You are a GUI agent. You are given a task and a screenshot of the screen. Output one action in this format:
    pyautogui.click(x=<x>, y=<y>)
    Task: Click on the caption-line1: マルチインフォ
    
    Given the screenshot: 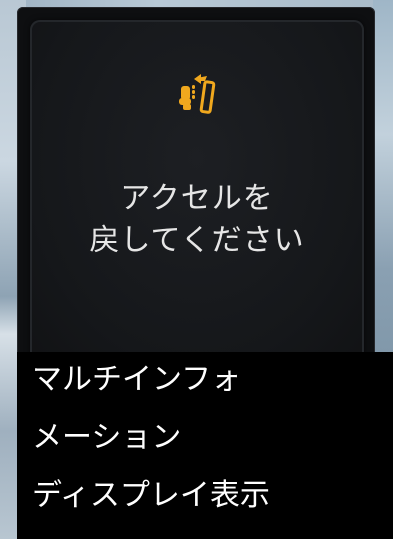 What is the action you would take?
    pyautogui.click(x=137, y=379)
    